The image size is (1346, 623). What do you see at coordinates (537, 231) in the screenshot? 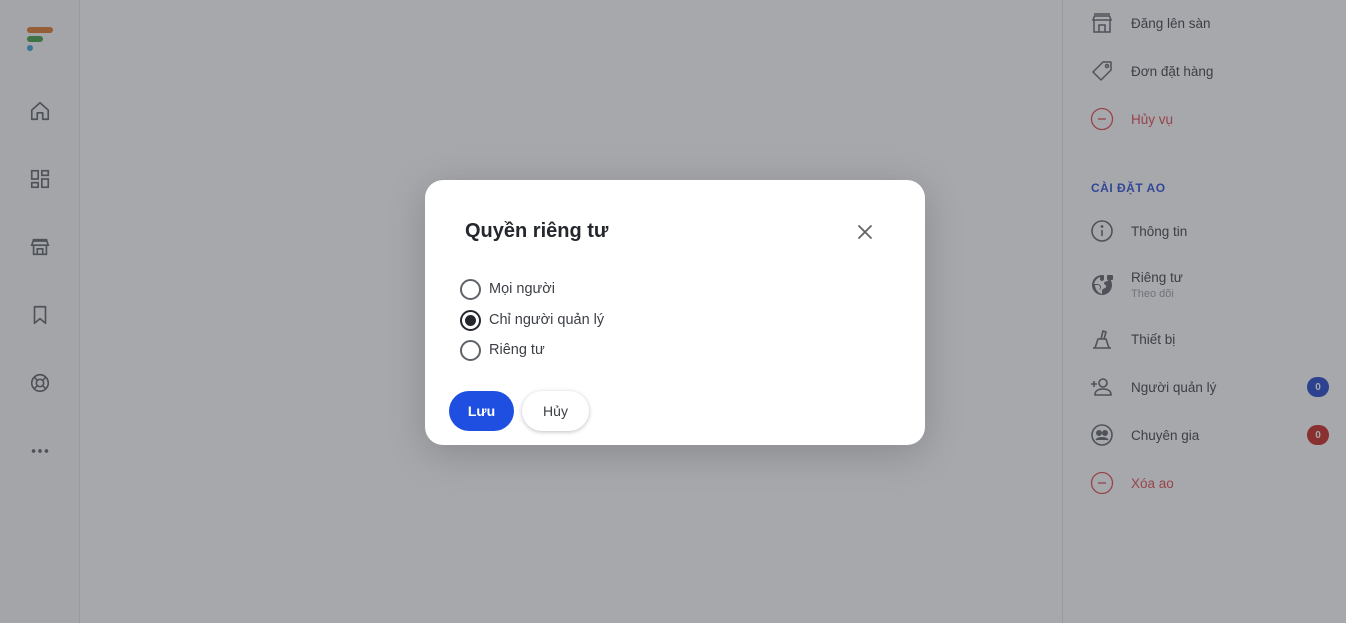
I see `dialog-title: Quyền riêng tư` at bounding box center [537, 231].